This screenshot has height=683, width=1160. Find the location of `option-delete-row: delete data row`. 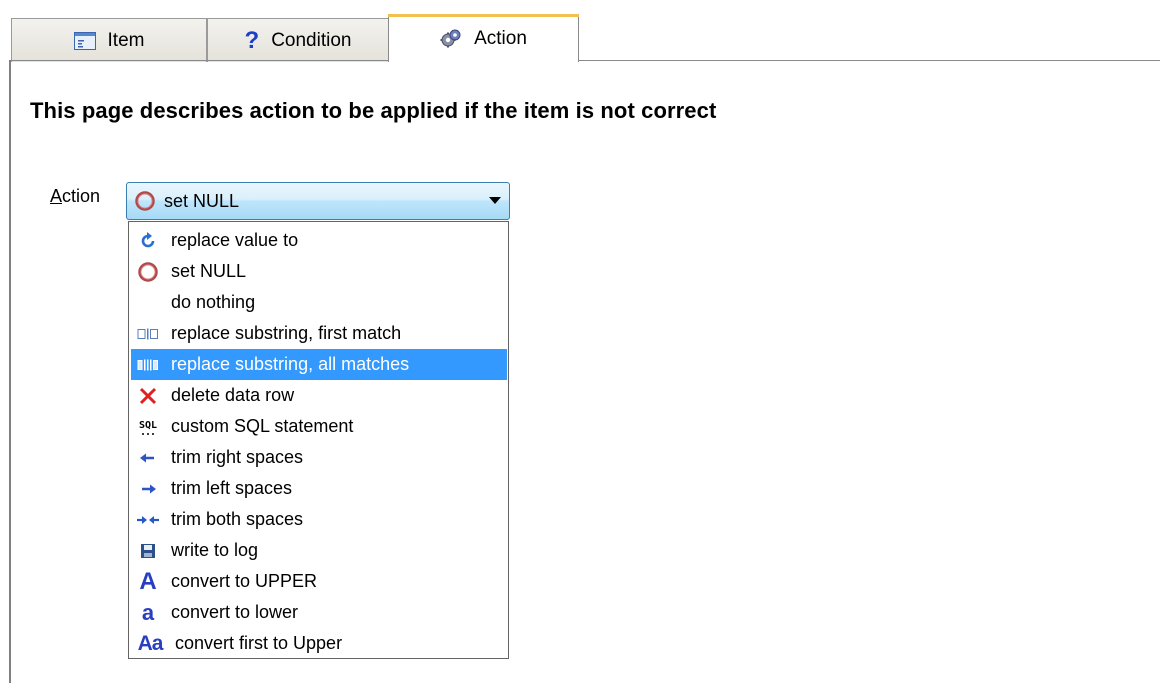

option-delete-row: delete data row is located at coordinates (319, 395).